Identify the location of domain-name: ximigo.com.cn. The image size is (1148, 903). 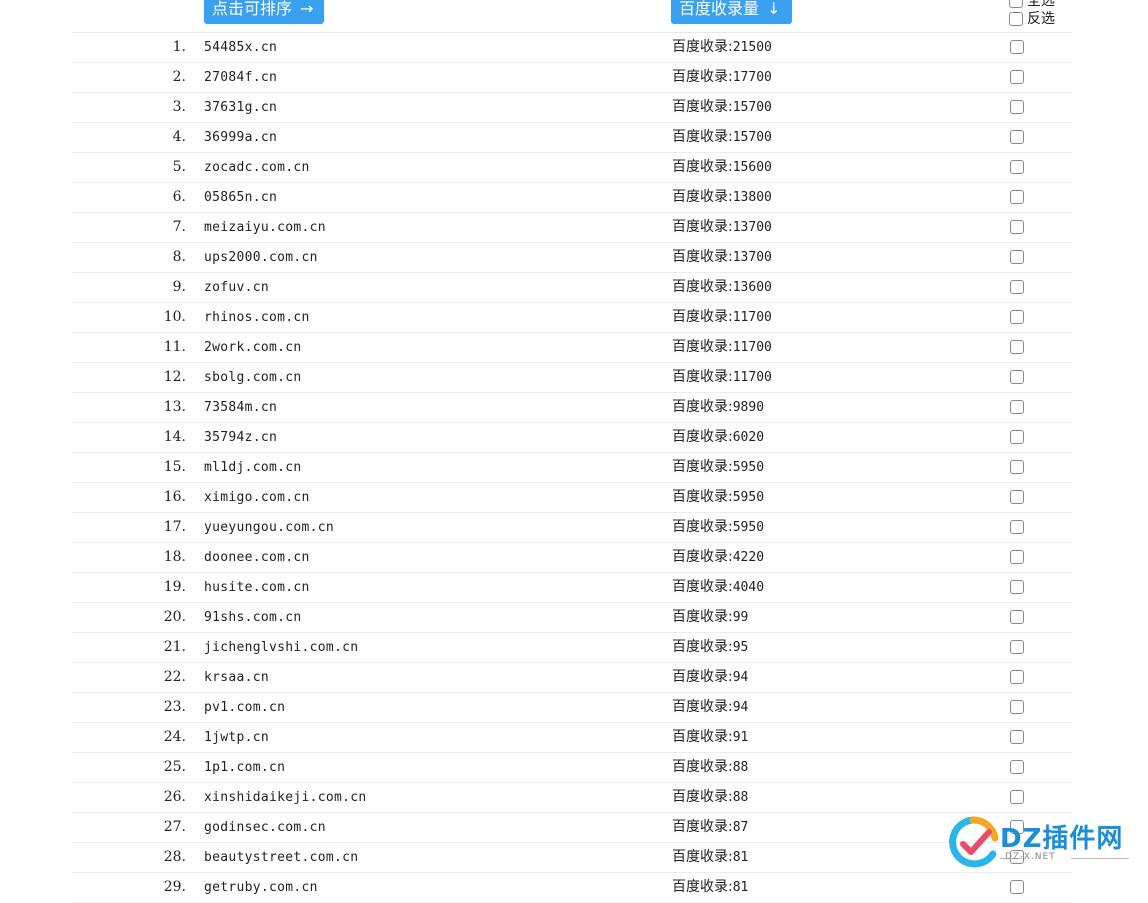
(257, 497).